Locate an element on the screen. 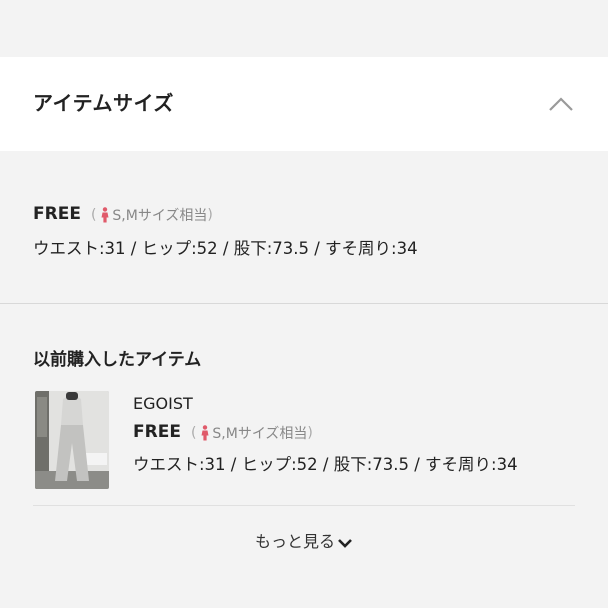  item-size-name: FREE is located at coordinates (157, 432).